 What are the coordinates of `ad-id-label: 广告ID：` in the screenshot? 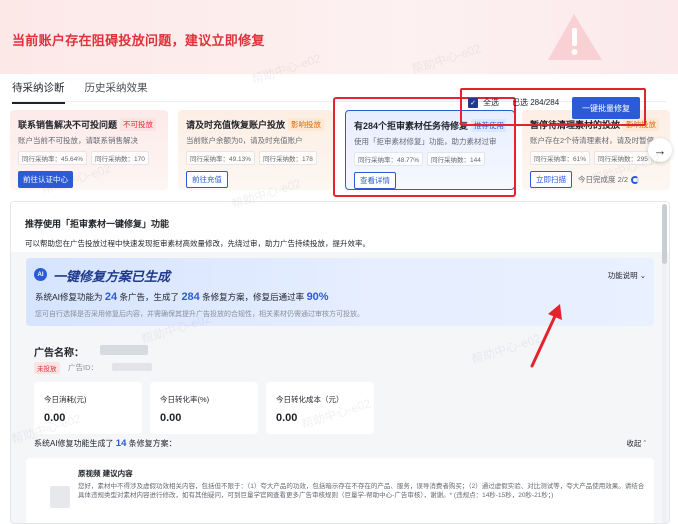 It's located at (83, 367).